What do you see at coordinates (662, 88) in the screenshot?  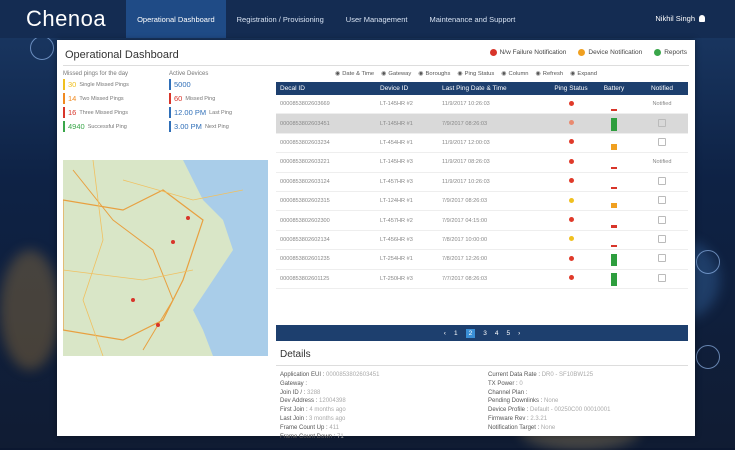 I see `column-notified: Notified` at bounding box center [662, 88].